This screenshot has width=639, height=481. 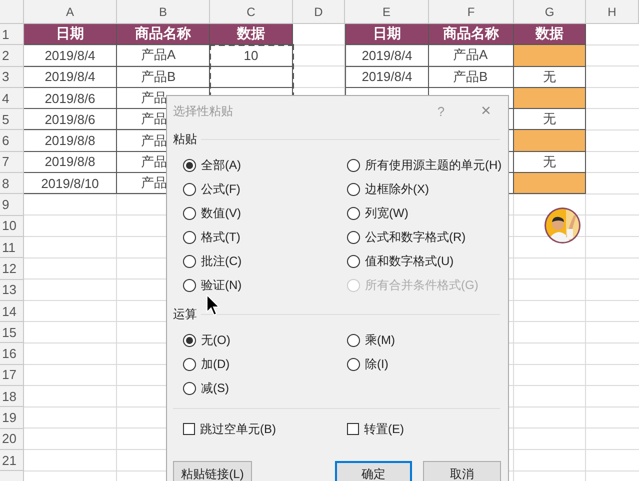 What do you see at coordinates (427, 213) in the screenshot?
I see `radio-option: 列宽(W)` at bounding box center [427, 213].